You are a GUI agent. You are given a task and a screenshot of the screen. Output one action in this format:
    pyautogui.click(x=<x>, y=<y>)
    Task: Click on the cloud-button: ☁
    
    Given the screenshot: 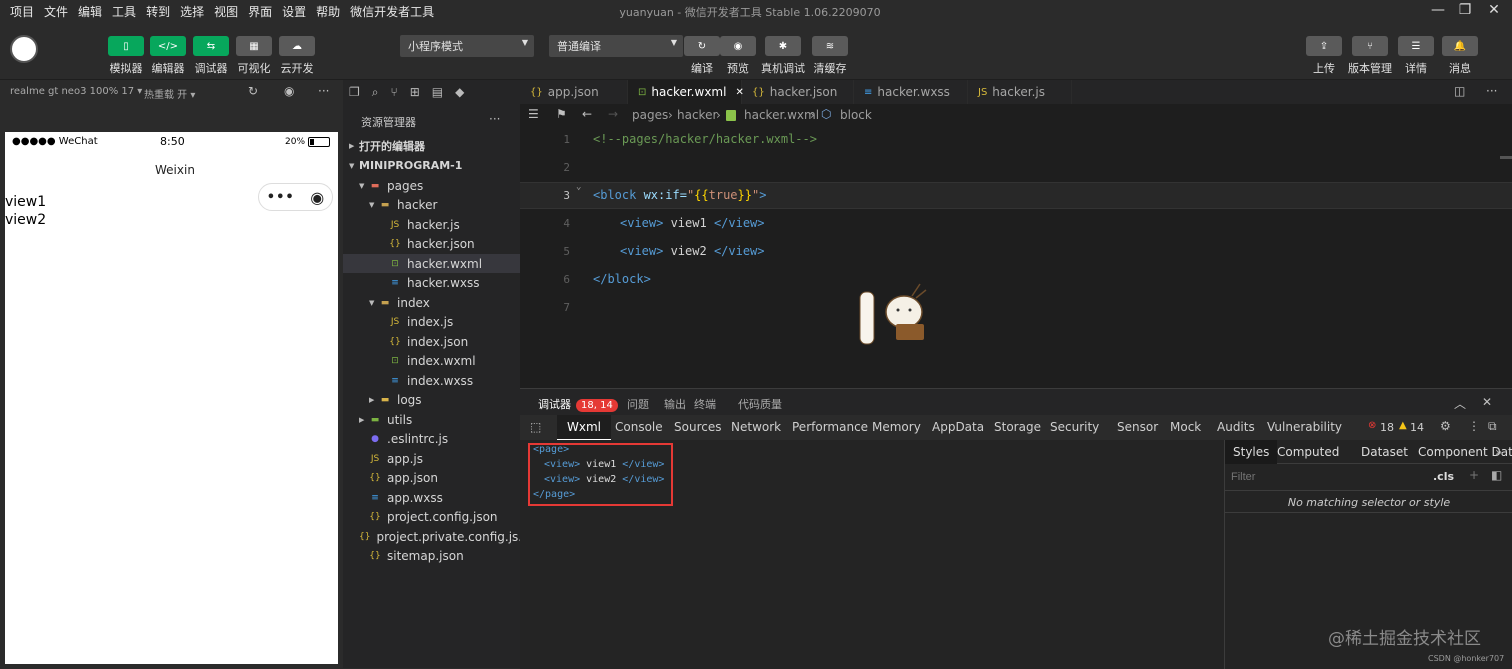 What is the action you would take?
    pyautogui.click(x=297, y=46)
    